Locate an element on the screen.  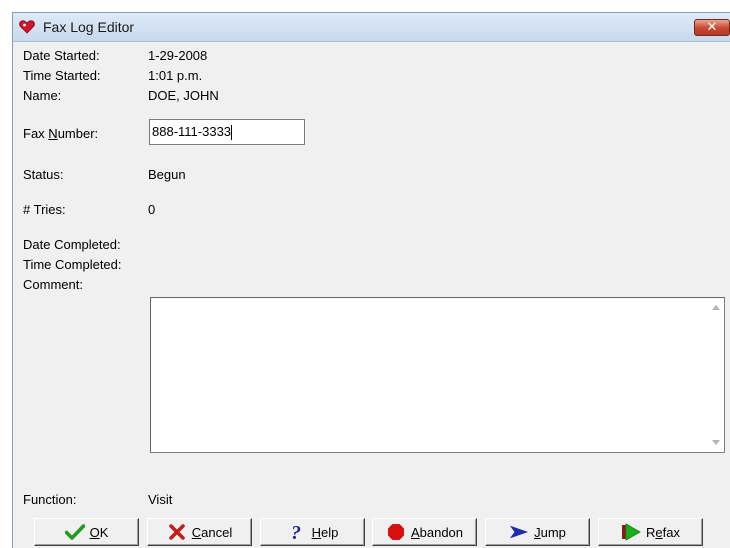
cancel-button: Cancel is located at coordinates (199, 532).